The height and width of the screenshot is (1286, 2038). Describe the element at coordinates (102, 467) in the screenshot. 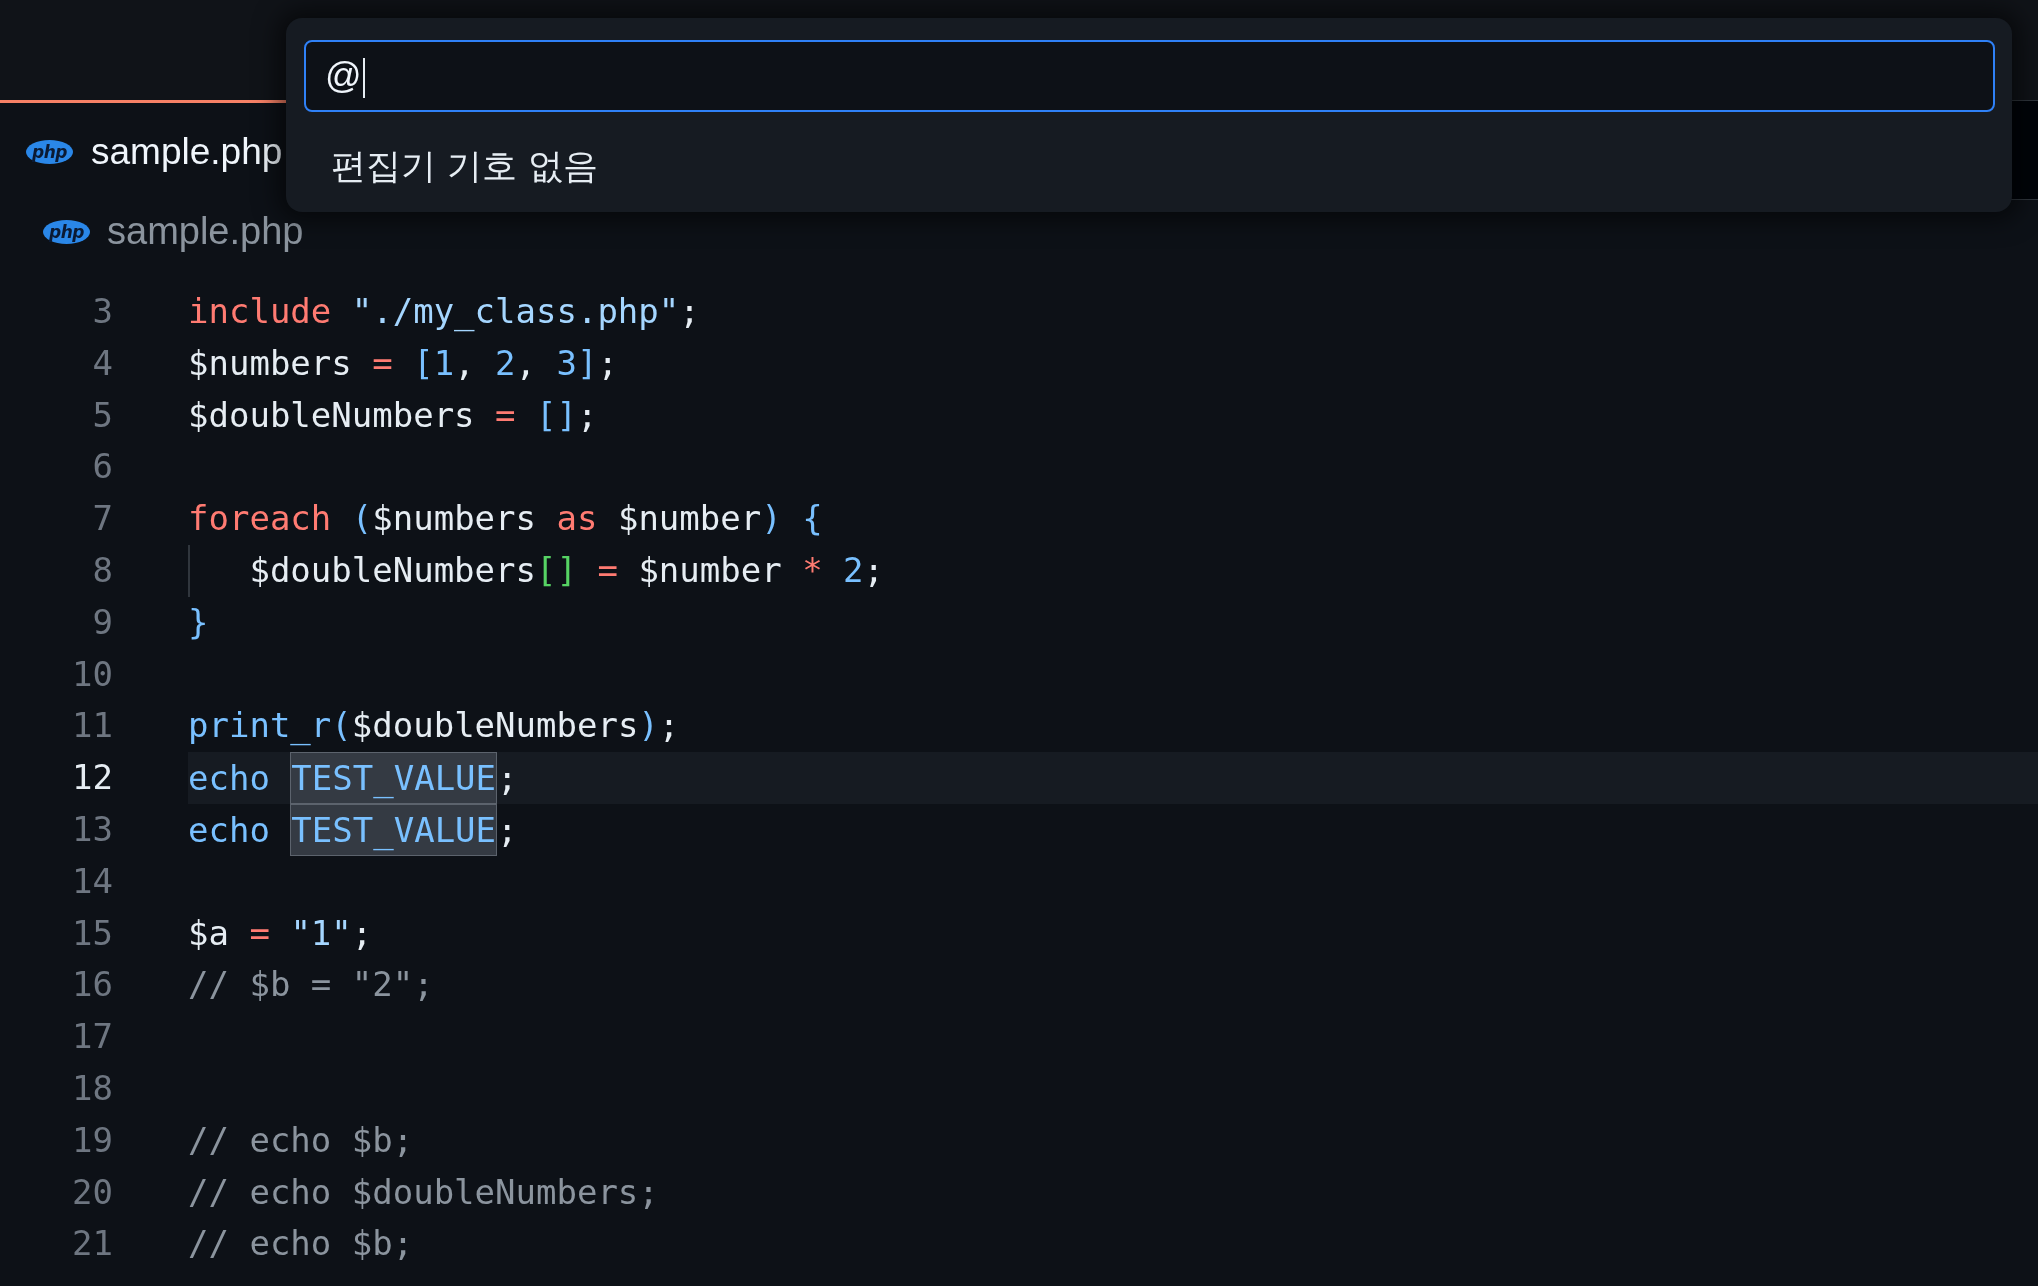

I see `line-number: 6` at that location.